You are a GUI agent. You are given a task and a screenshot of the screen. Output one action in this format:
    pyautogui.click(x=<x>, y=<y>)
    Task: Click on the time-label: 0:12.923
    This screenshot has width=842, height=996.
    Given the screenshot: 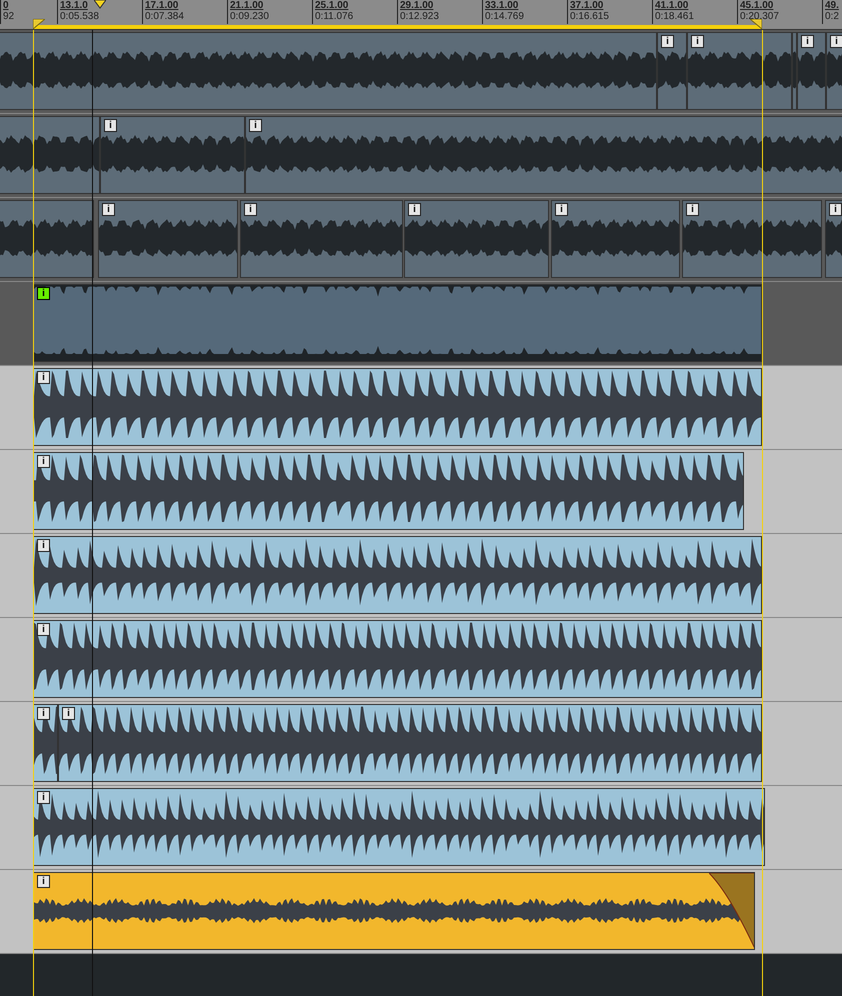 What is the action you would take?
    pyautogui.click(x=419, y=16)
    